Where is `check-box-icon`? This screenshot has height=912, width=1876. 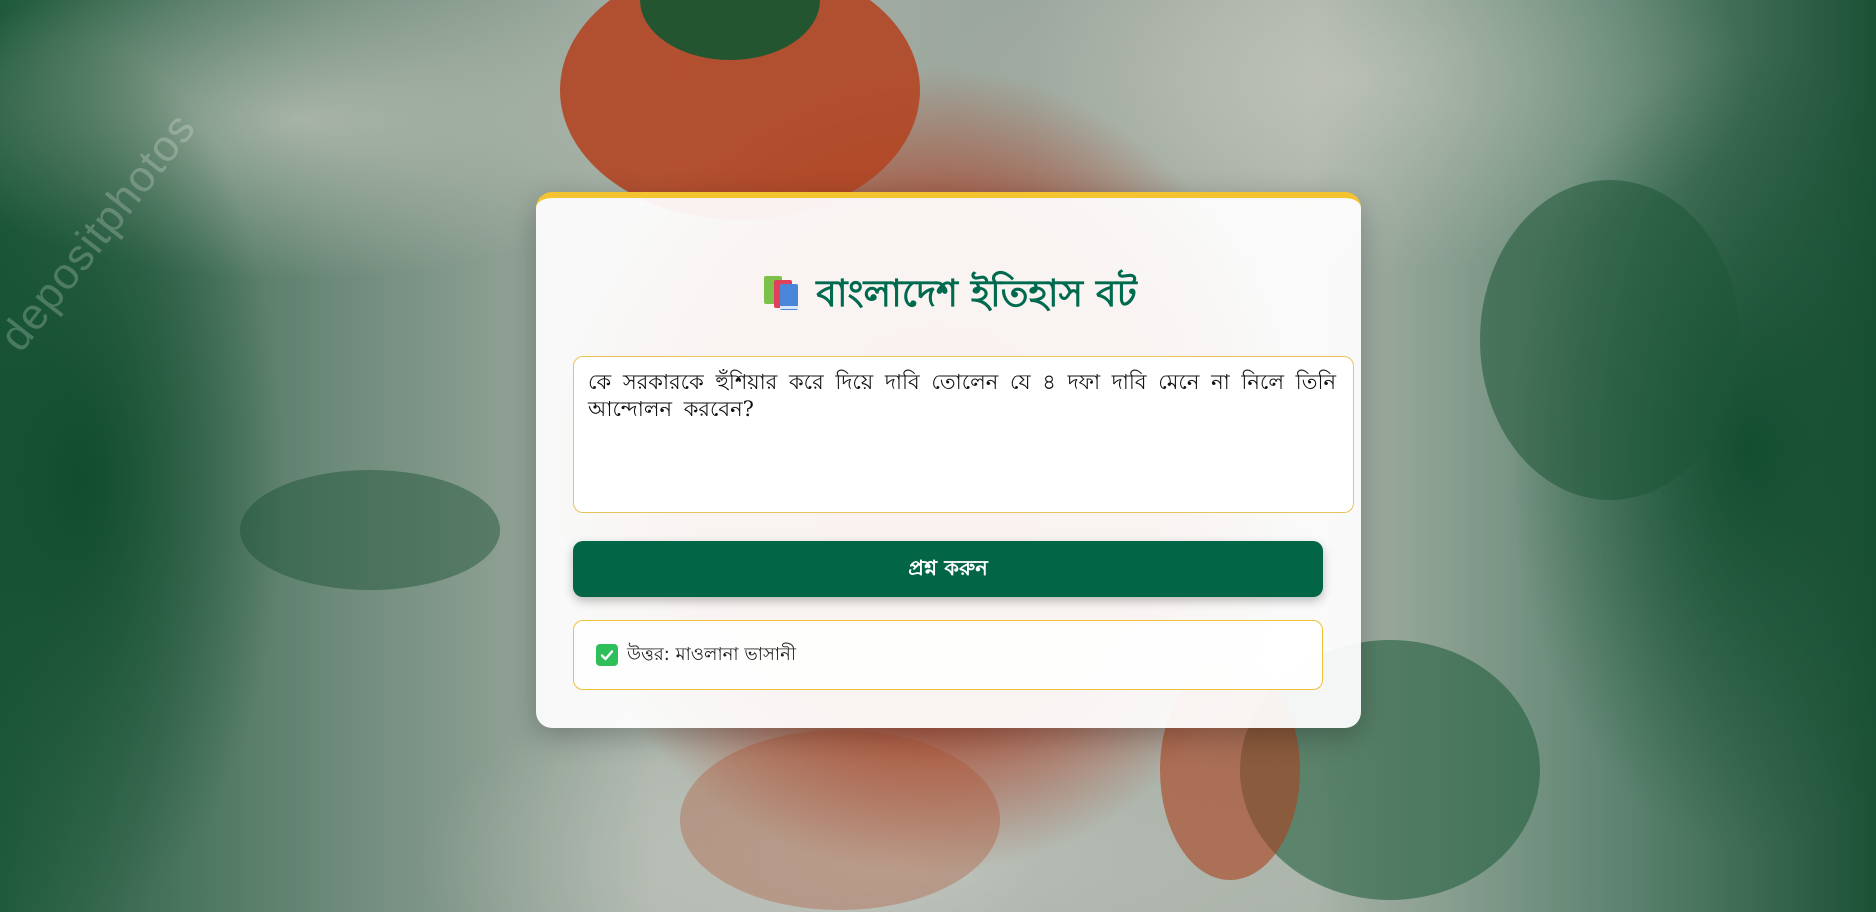
check-box-icon is located at coordinates (607, 655).